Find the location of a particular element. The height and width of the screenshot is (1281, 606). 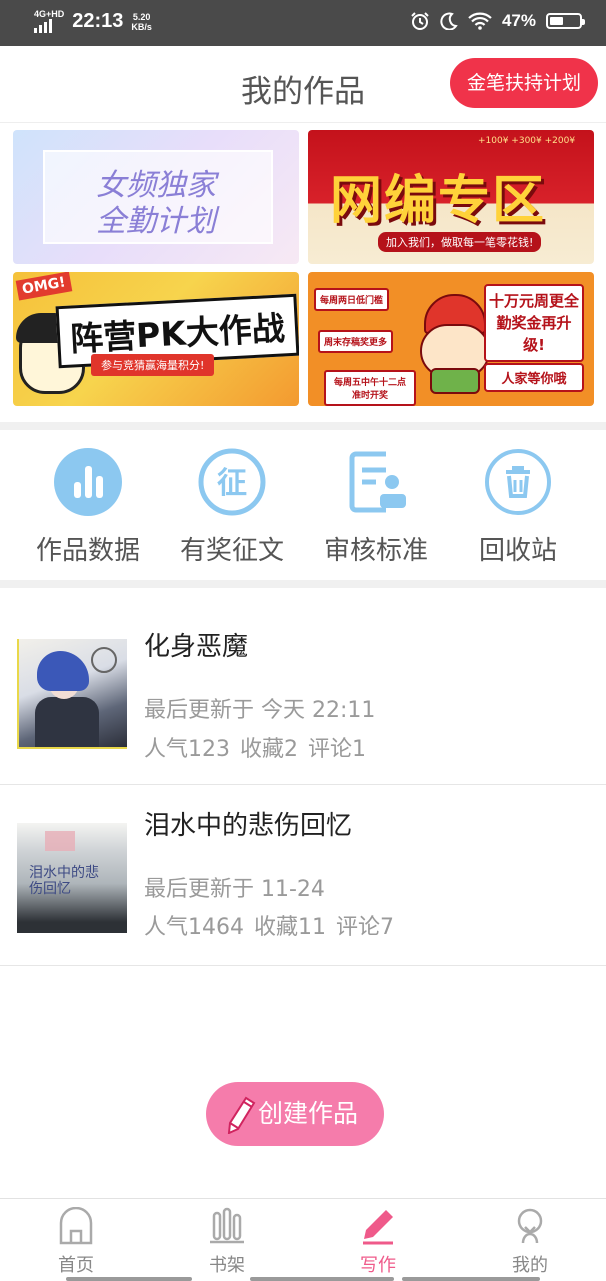

status-bar: 4G+HD 22:13 5.20 KB/s 47% is located at coordinates (303, 23).